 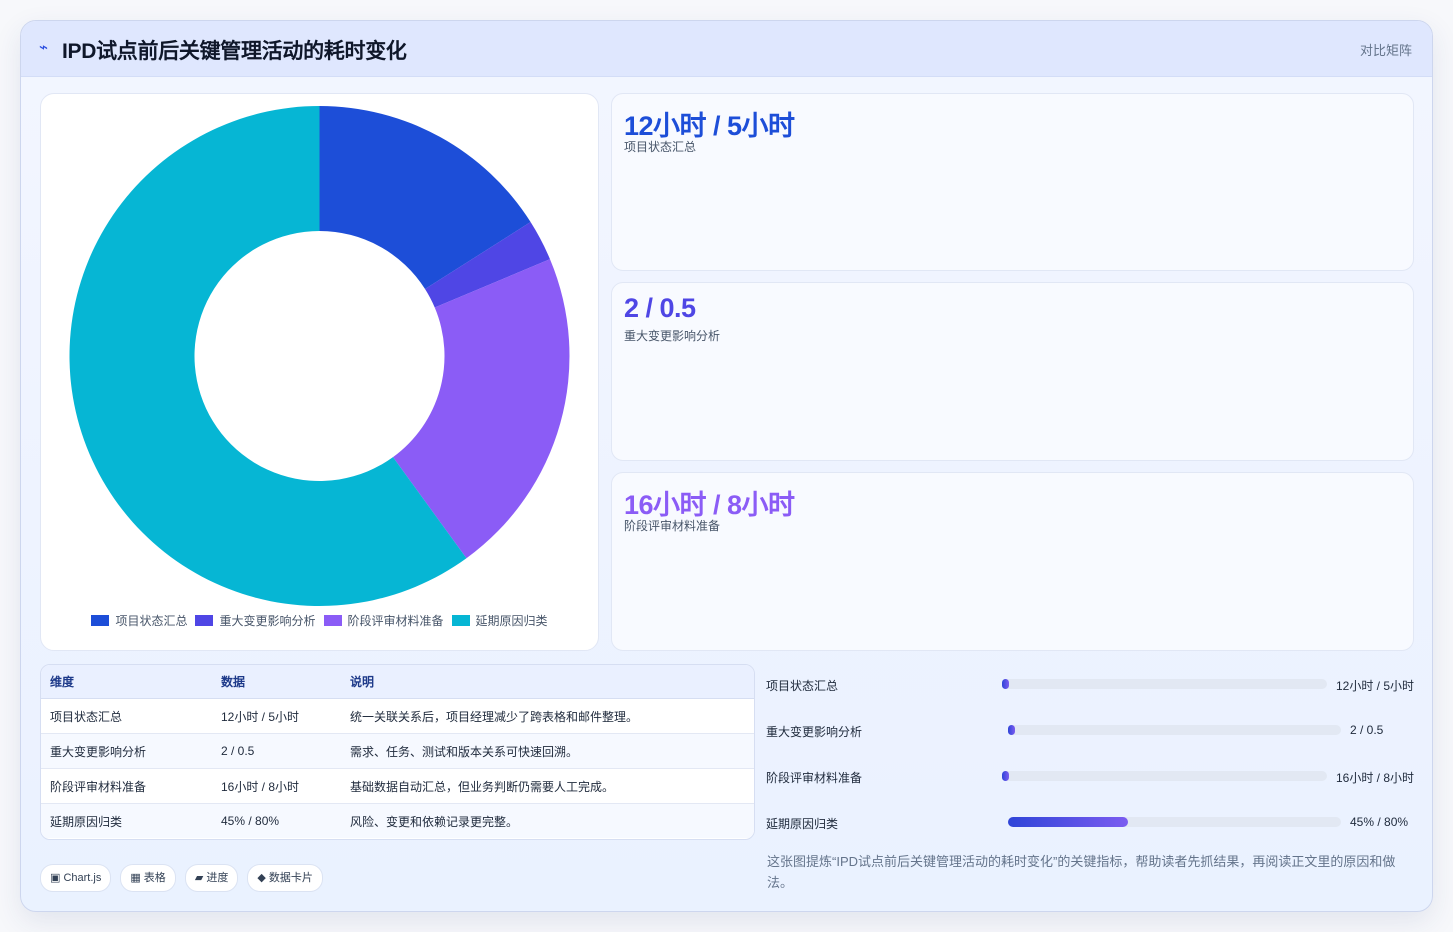 I want to click on legend-item: 重大变更影响分析, so click(x=255, y=620).